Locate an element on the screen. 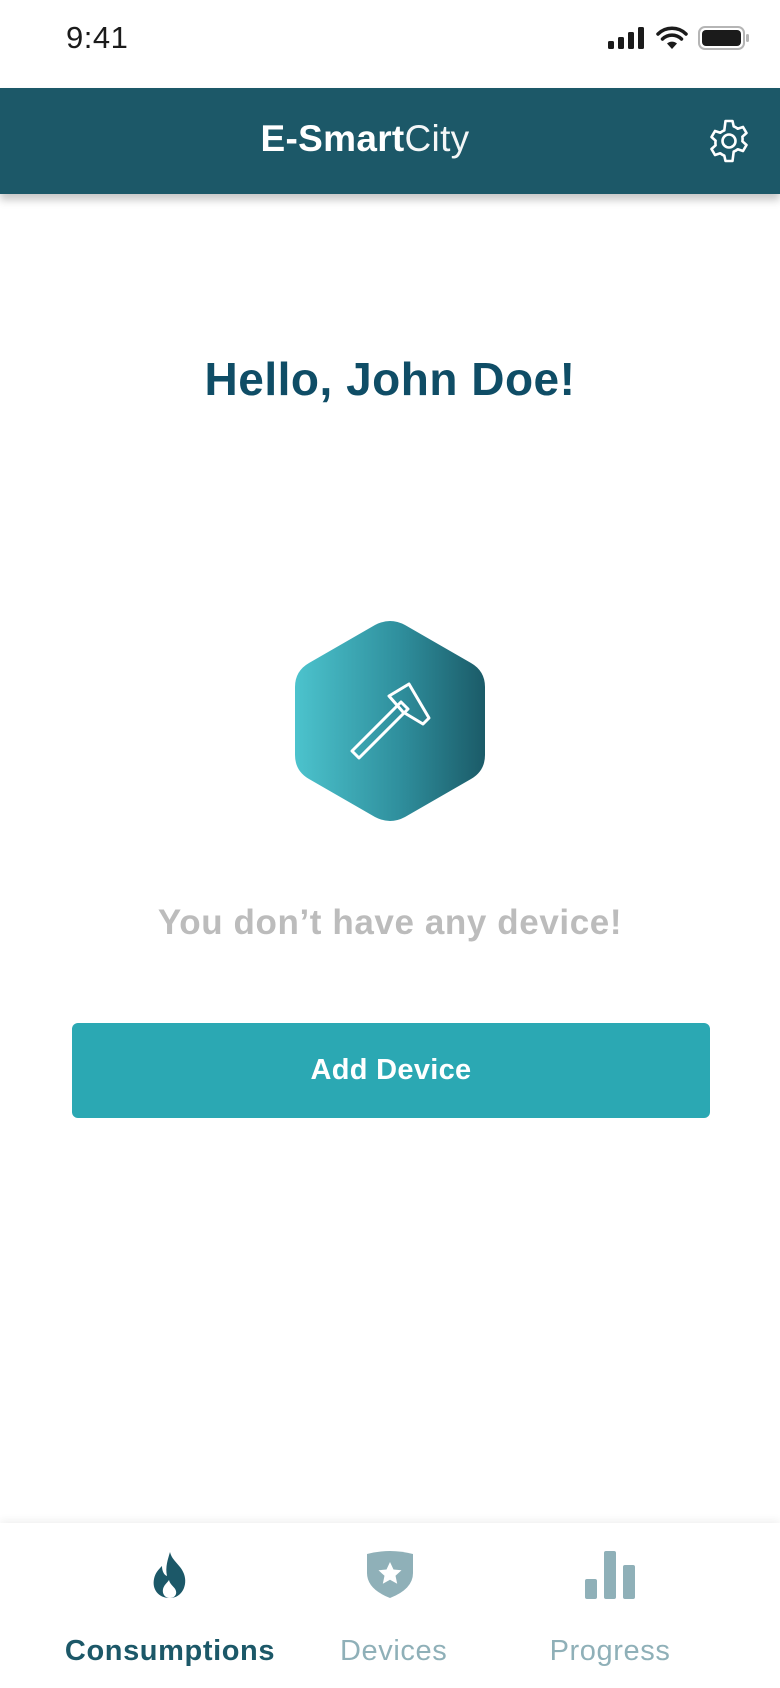 The height and width of the screenshot is (1688, 780). settings-button is located at coordinates (729, 141).